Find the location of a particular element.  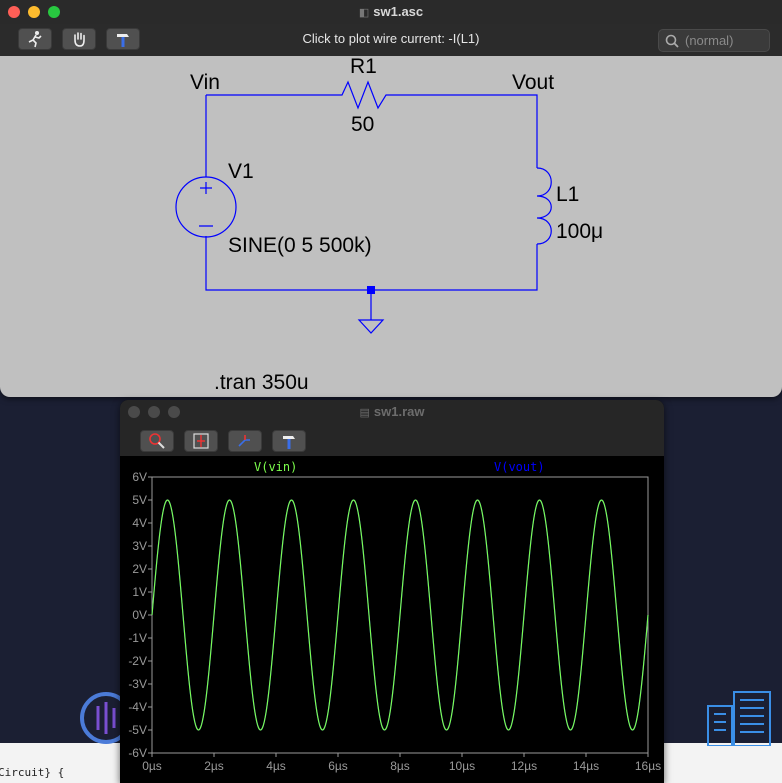

y-tick-label: 5V is located at coordinates (139, 500).